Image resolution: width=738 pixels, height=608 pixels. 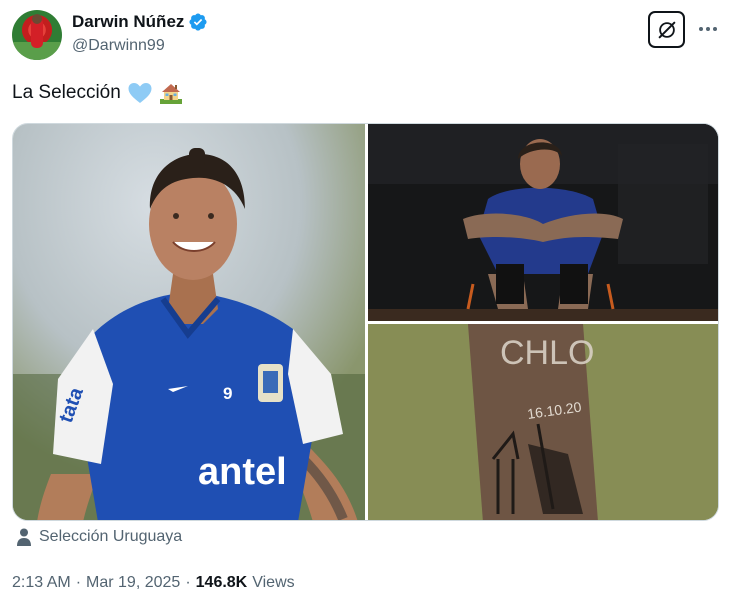 What do you see at coordinates (37, 19) in the screenshot?
I see `avatar-head` at bounding box center [37, 19].